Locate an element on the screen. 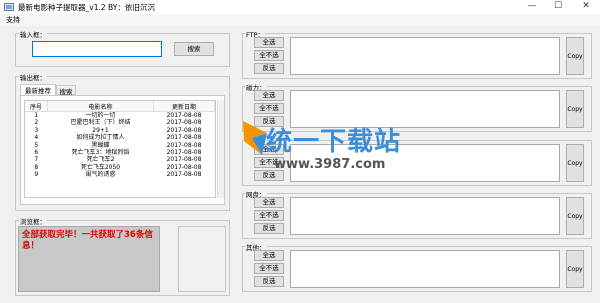 This screenshot has width=600, height=303. netdisk-copy-button: Copy is located at coordinates (575, 216).